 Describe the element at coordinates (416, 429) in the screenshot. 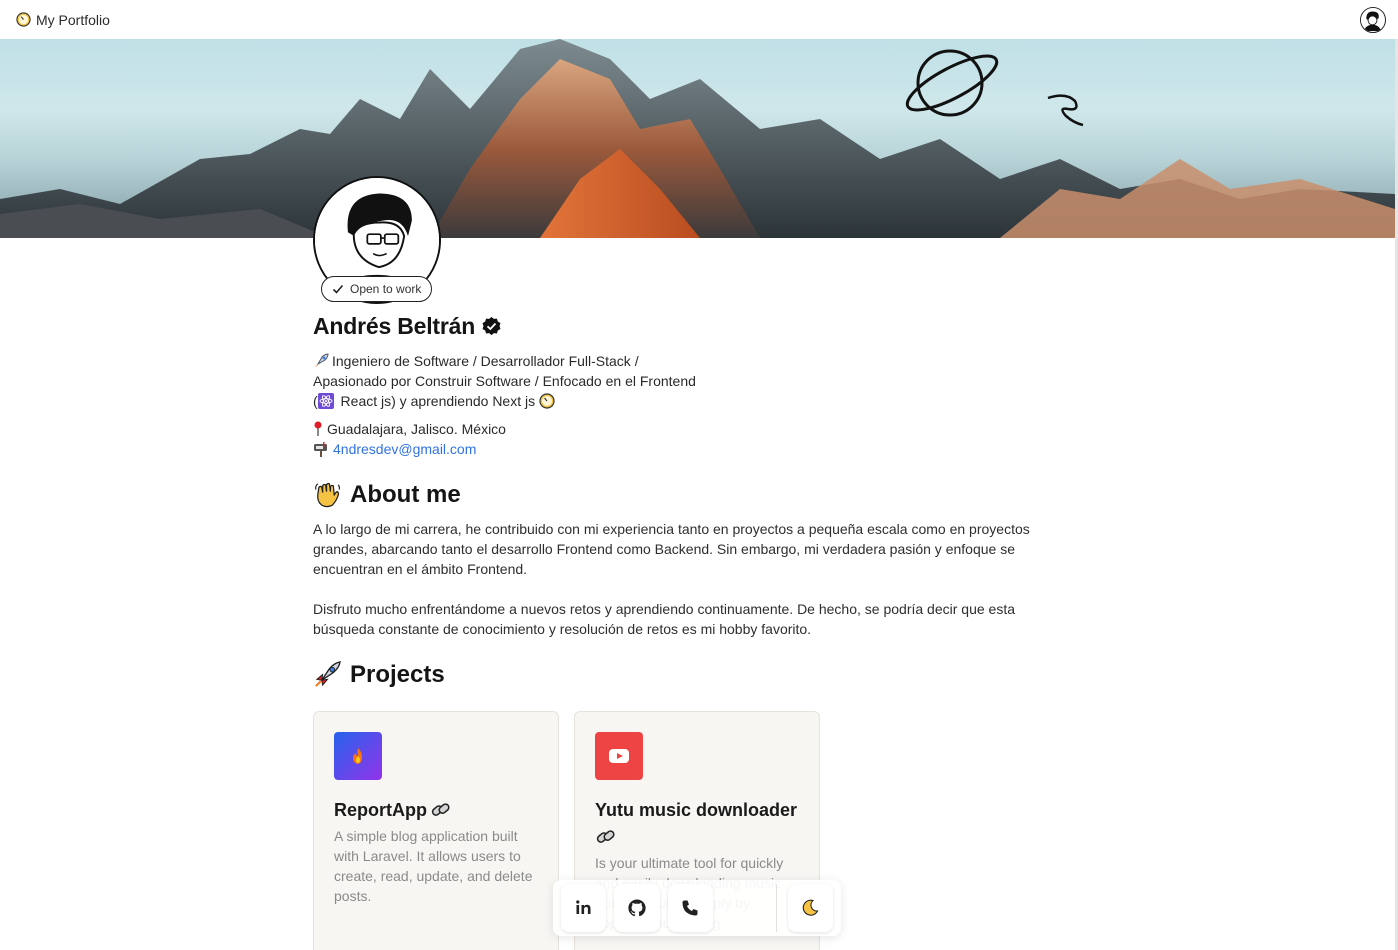

I see `location-text: Guadalajara, Jalisco. México` at that location.